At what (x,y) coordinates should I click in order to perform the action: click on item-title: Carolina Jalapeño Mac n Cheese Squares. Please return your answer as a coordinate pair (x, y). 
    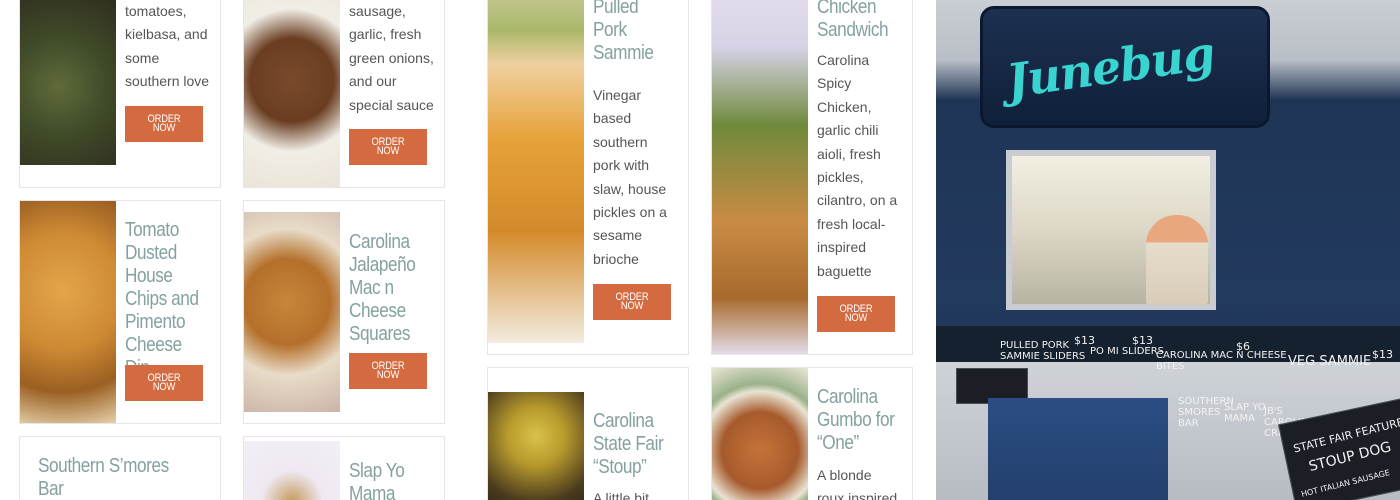
    Looking at the image, I should click on (382, 288).